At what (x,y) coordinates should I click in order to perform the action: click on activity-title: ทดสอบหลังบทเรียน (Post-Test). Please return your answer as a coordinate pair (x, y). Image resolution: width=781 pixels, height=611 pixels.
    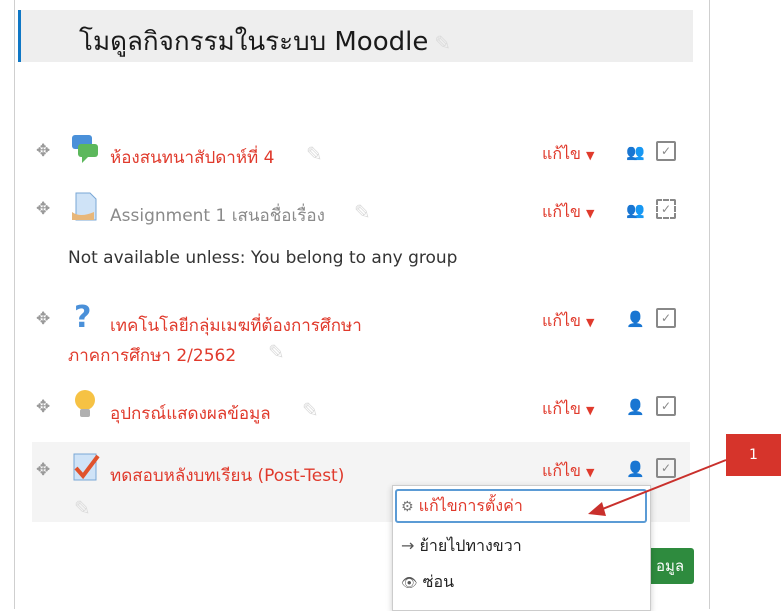
    Looking at the image, I should click on (227, 475).